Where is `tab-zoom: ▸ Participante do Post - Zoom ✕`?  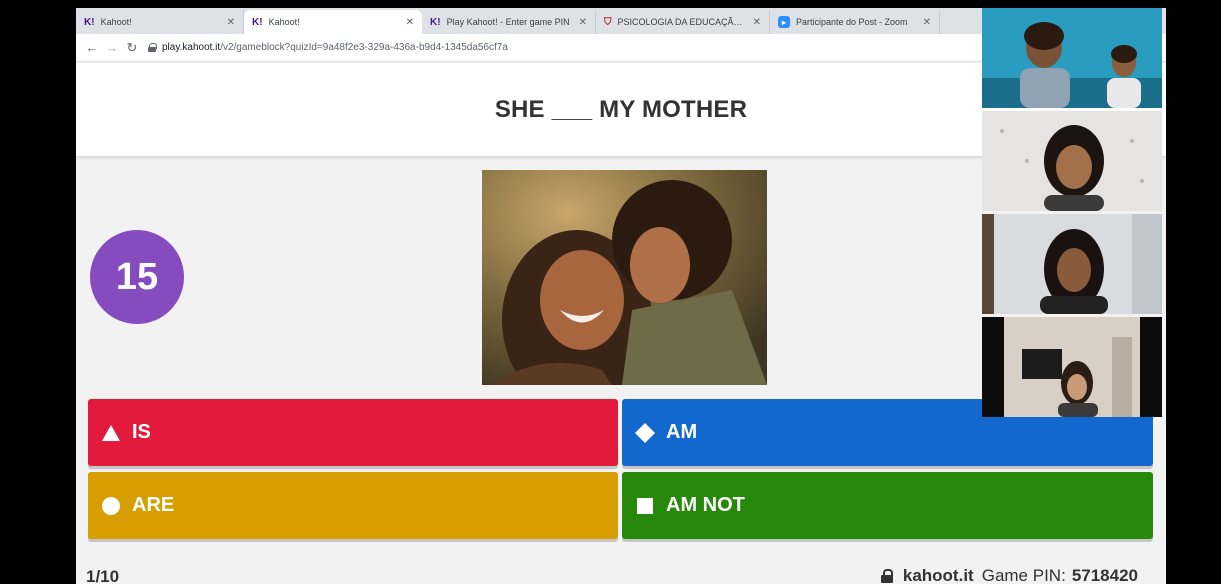
tab-zoom: ▸ Participante do Post - Zoom ✕ is located at coordinates (855, 22).